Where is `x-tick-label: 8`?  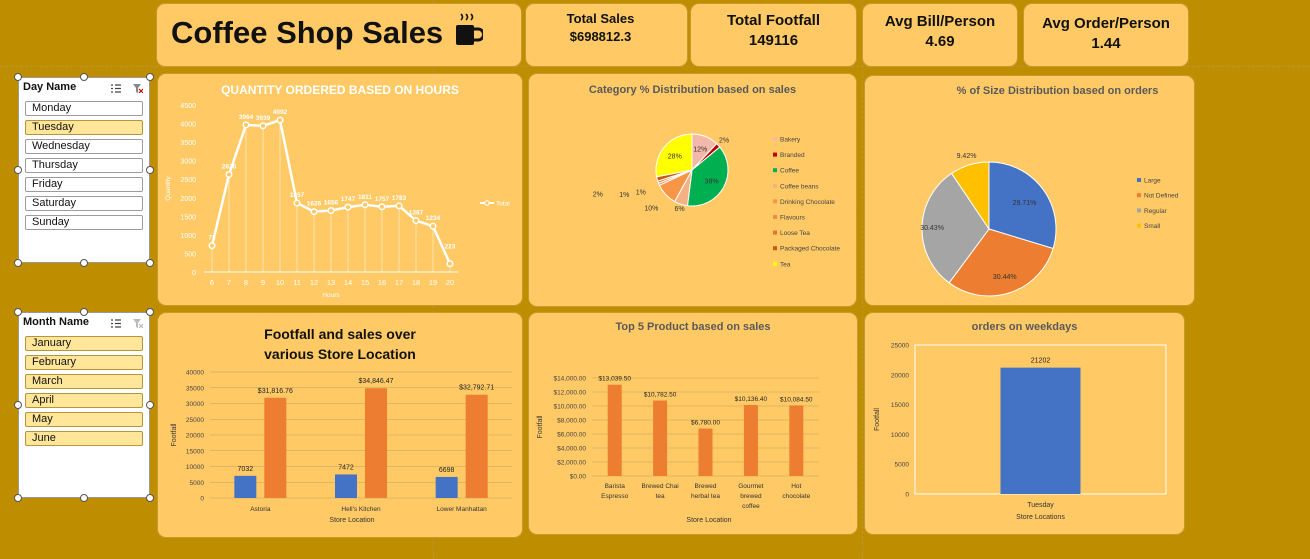 x-tick-label: 8 is located at coordinates (246, 282).